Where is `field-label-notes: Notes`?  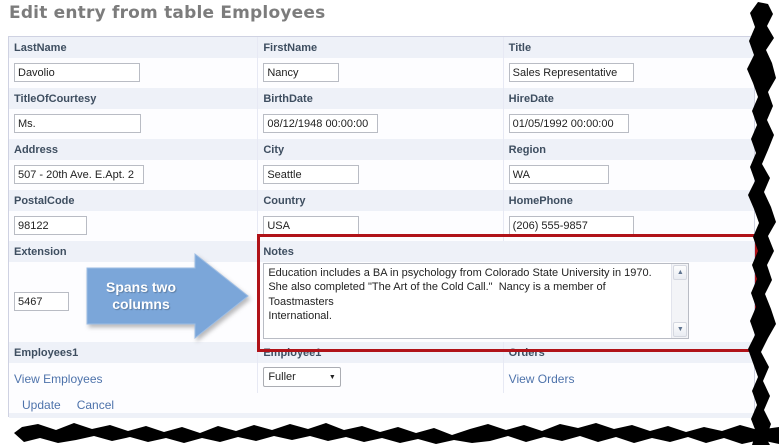 field-label-notes: Notes is located at coordinates (278, 252).